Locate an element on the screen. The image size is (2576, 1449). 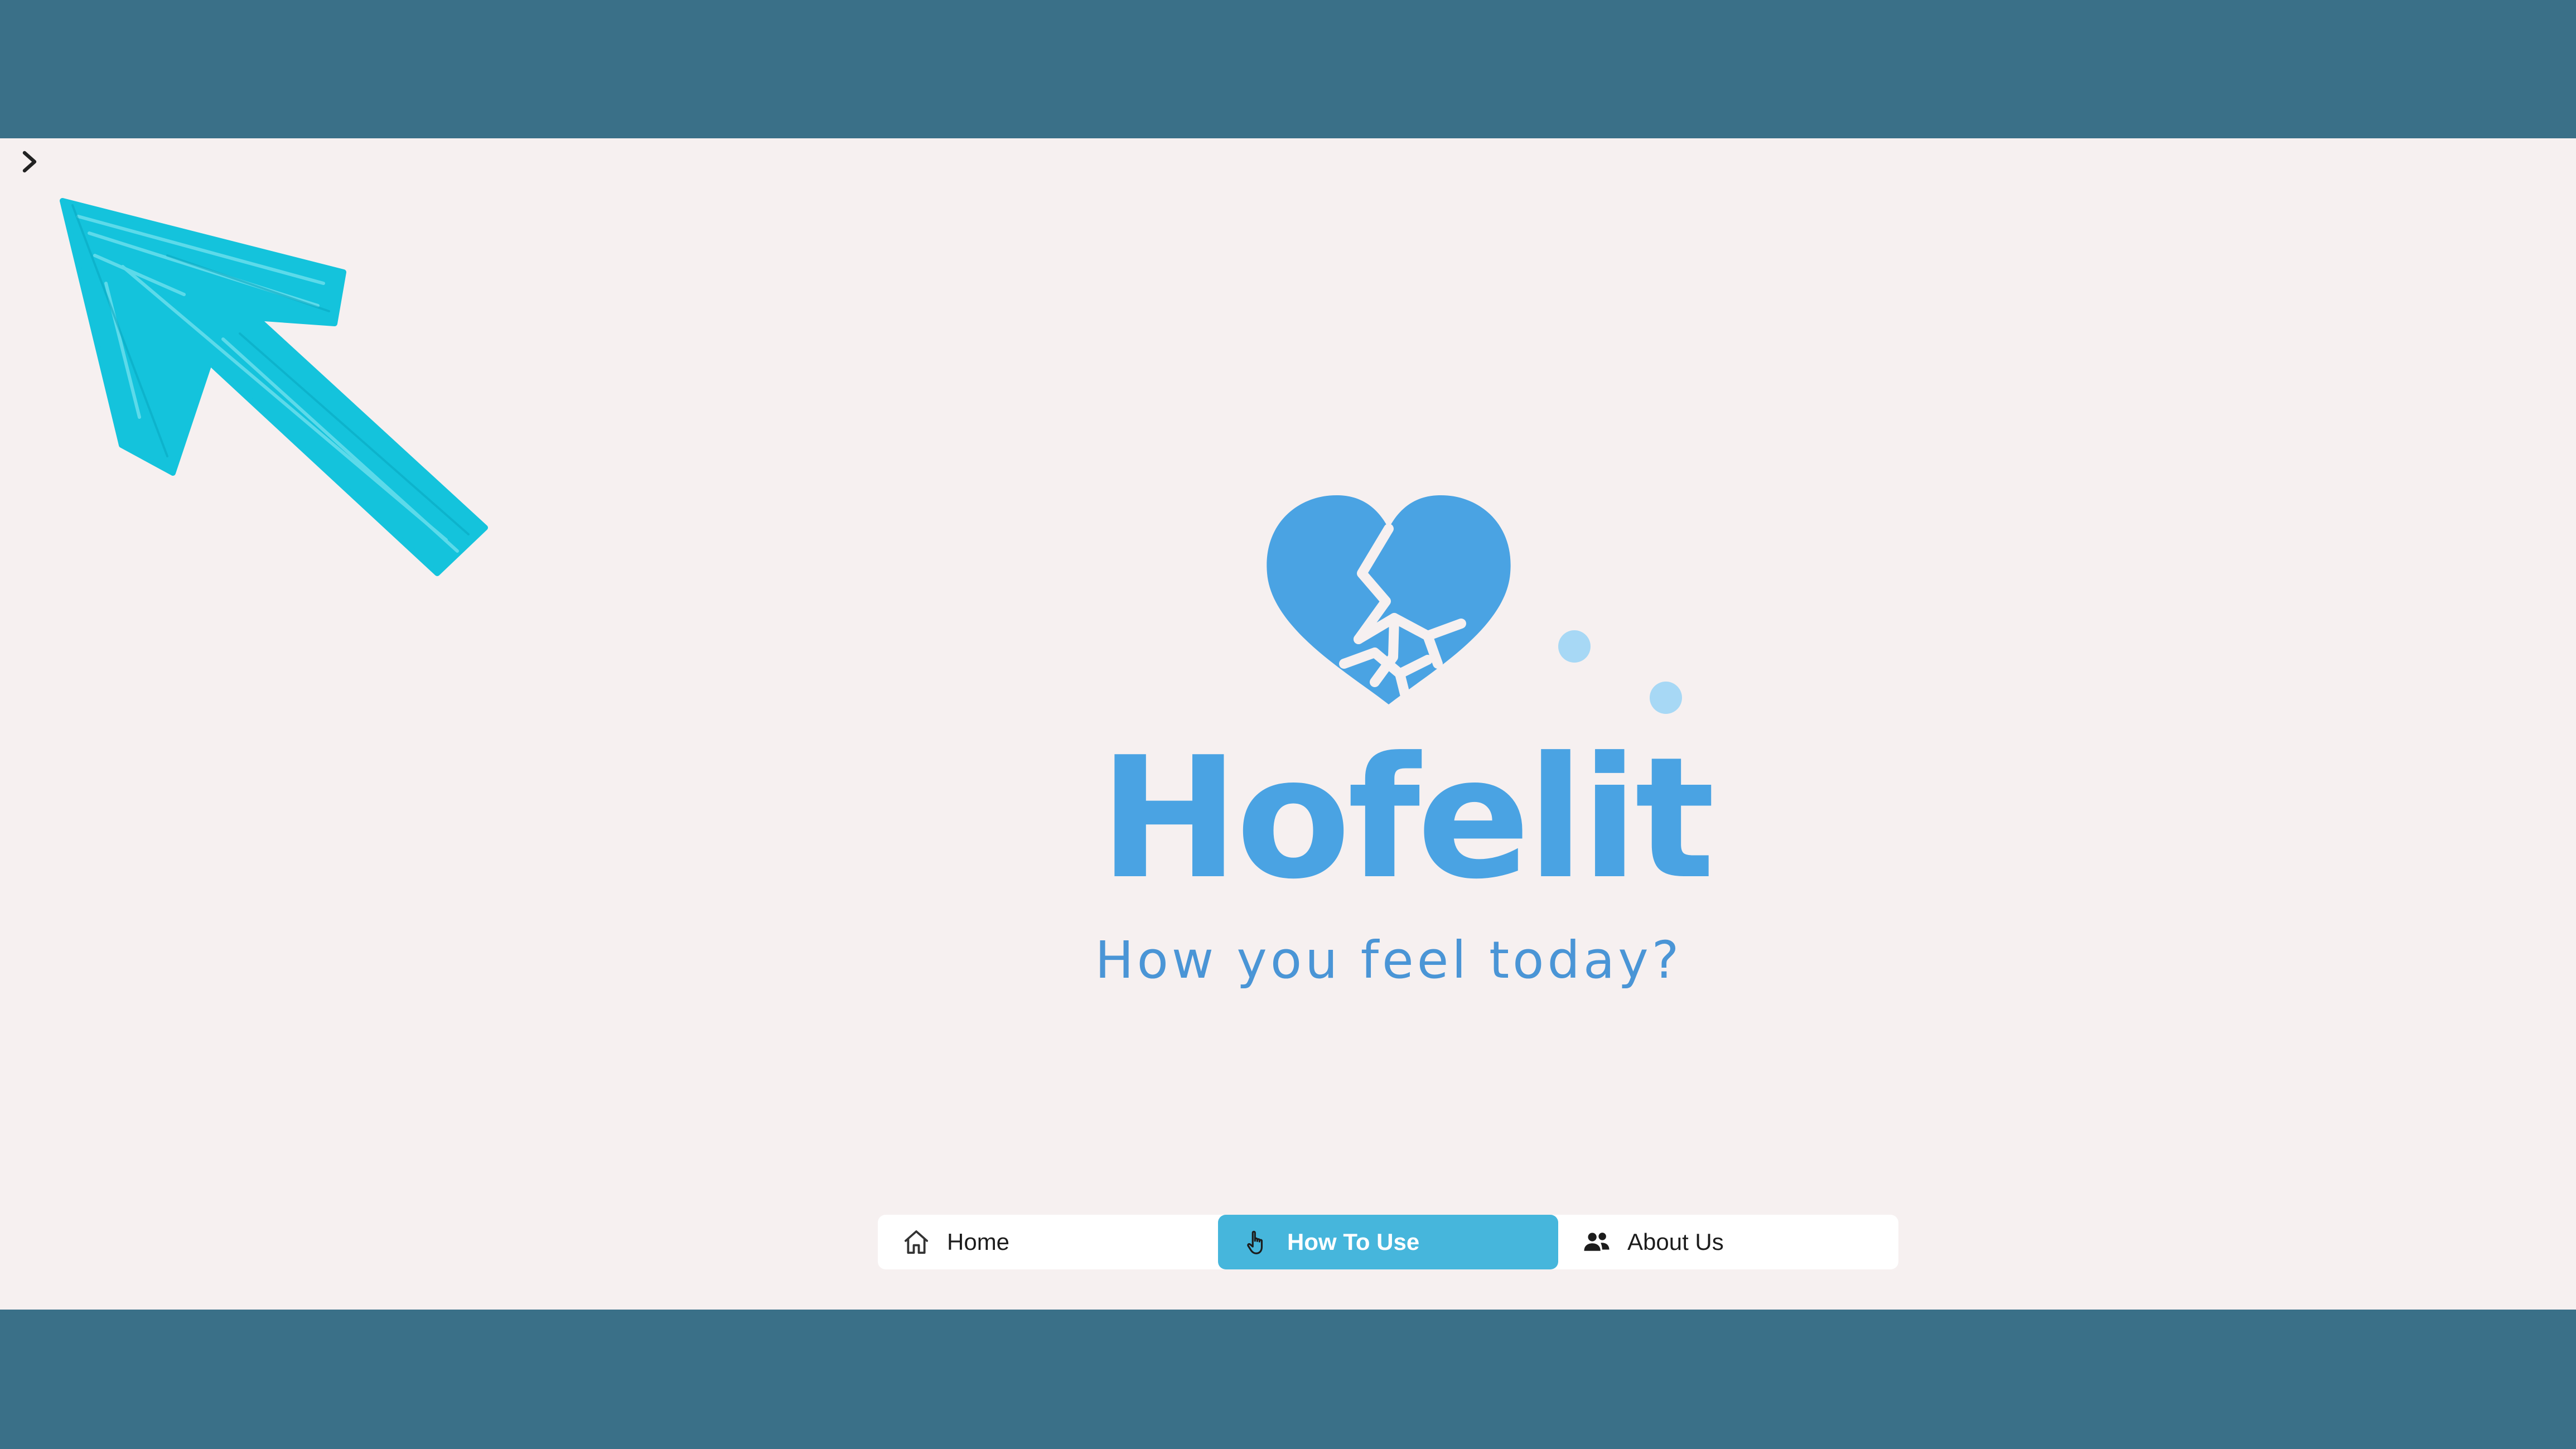
broken-heart-icon is located at coordinates (1389, 601).